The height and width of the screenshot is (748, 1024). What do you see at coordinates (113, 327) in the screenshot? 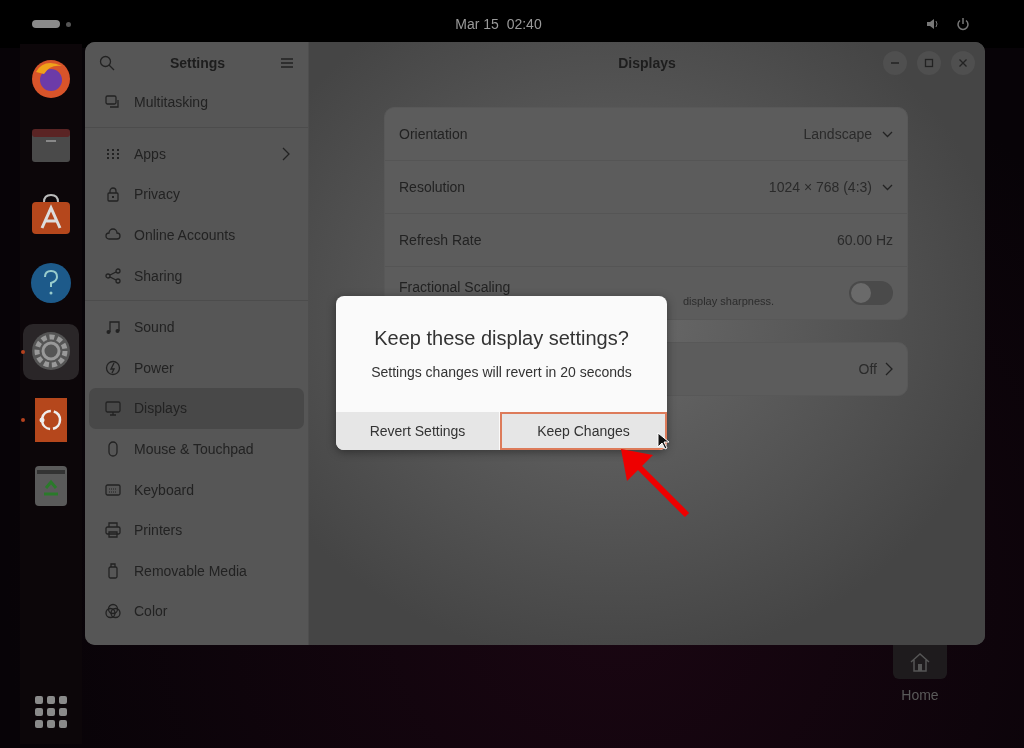
I see `music-note-icon` at bounding box center [113, 327].